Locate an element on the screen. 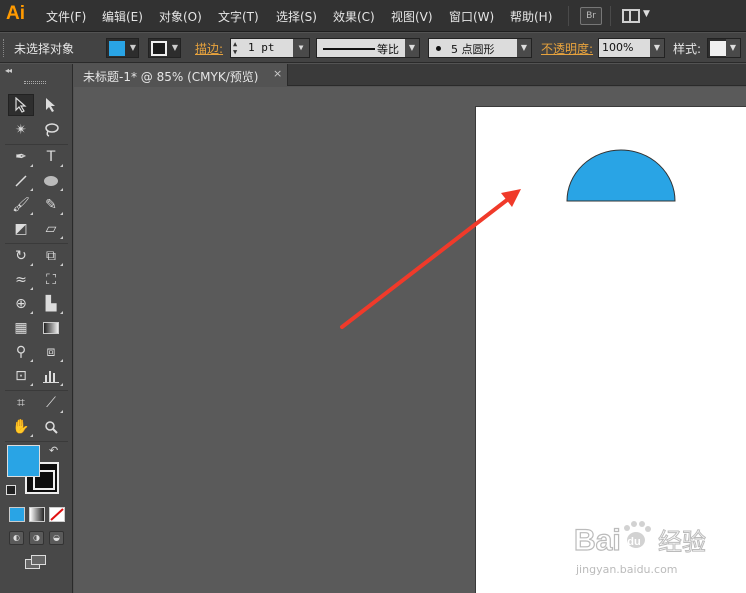 Image resolution: width=746 pixels, height=593 pixels. blob-brush-tool-icon: ◩ is located at coordinates (21, 229).